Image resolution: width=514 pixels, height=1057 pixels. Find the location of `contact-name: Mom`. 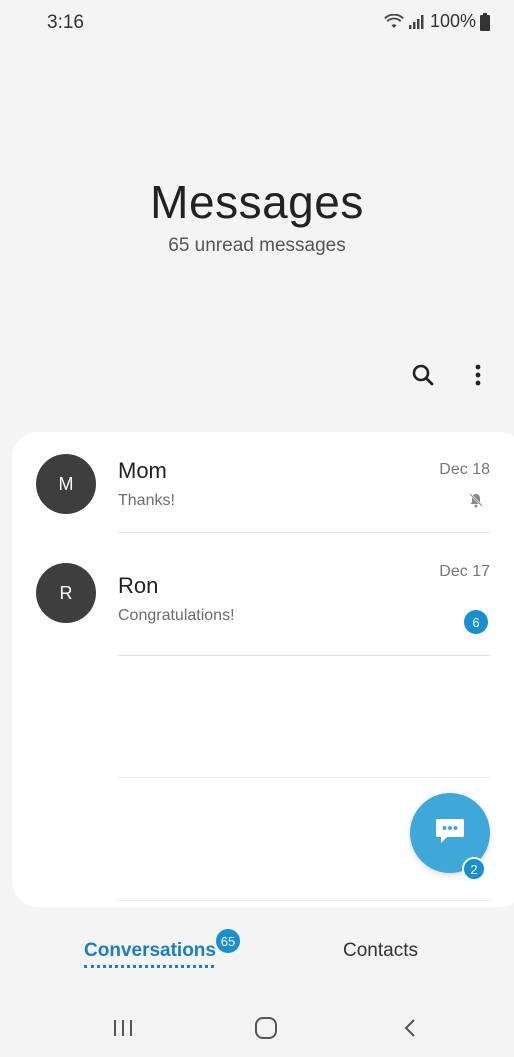

contact-name: Mom is located at coordinates (142, 470).